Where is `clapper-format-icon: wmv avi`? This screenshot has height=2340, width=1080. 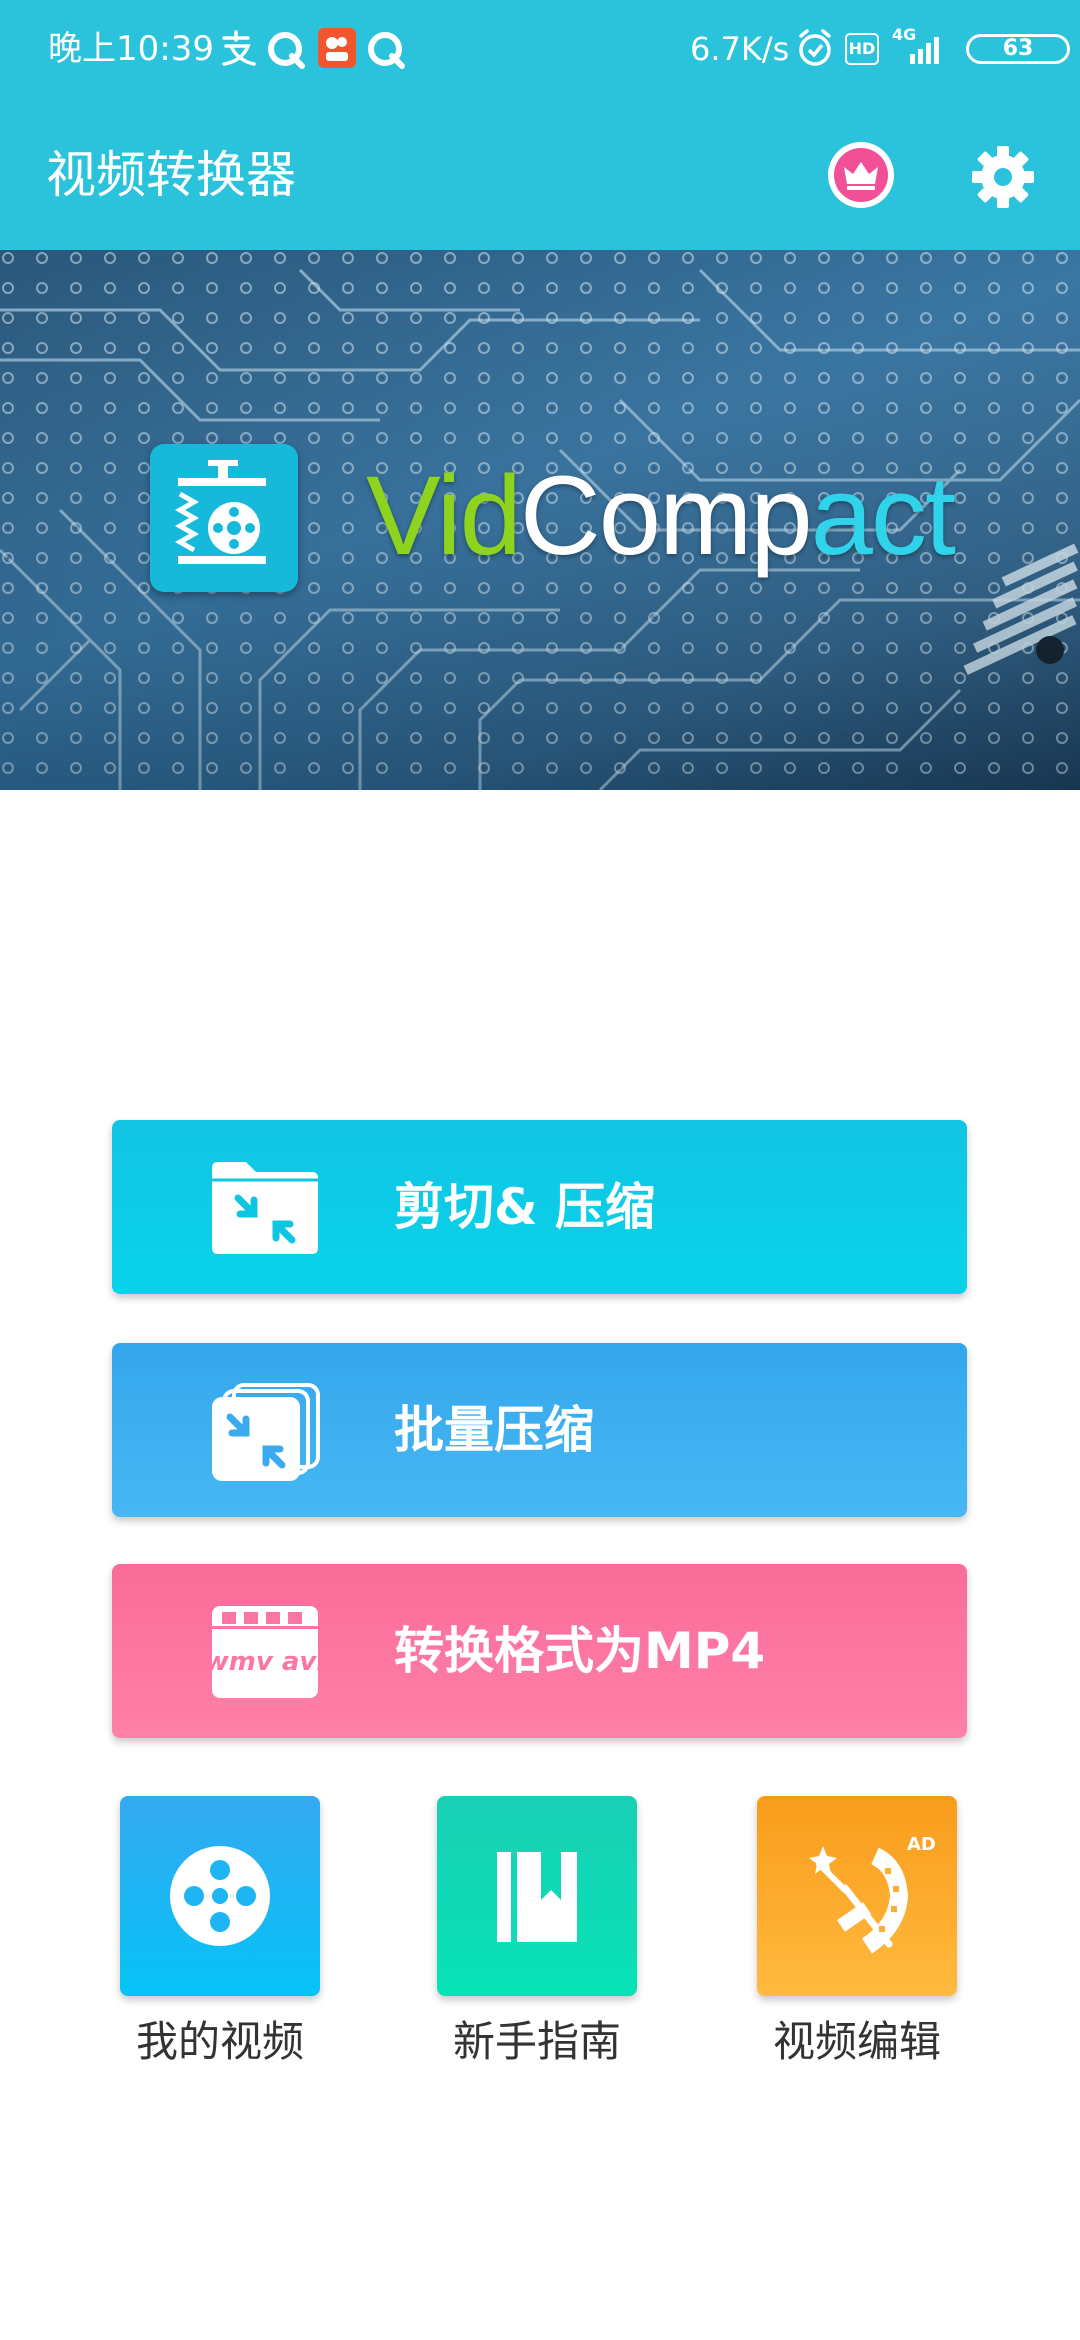 clapper-format-icon: wmv avi is located at coordinates (265, 1652).